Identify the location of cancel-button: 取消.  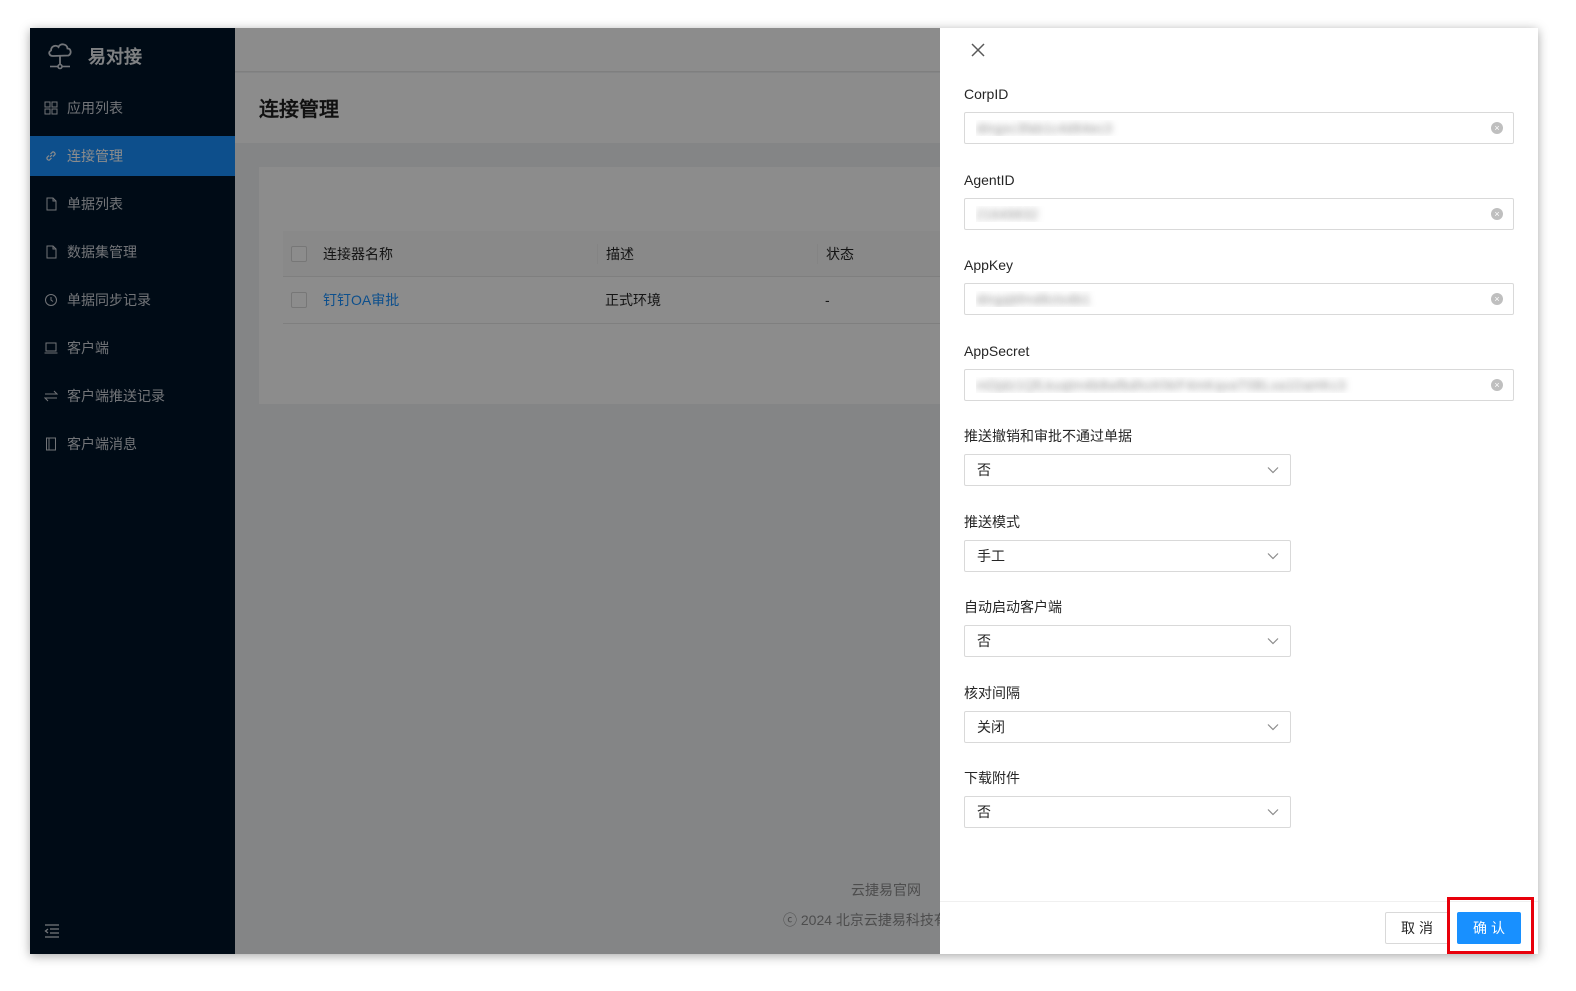
(1417, 928).